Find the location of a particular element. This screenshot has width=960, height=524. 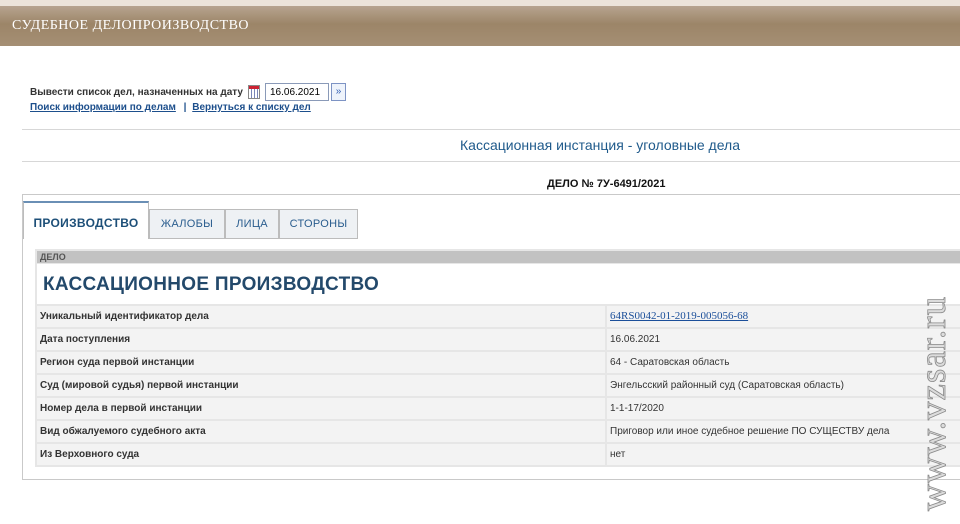

row-value: нет is located at coordinates (783, 454).